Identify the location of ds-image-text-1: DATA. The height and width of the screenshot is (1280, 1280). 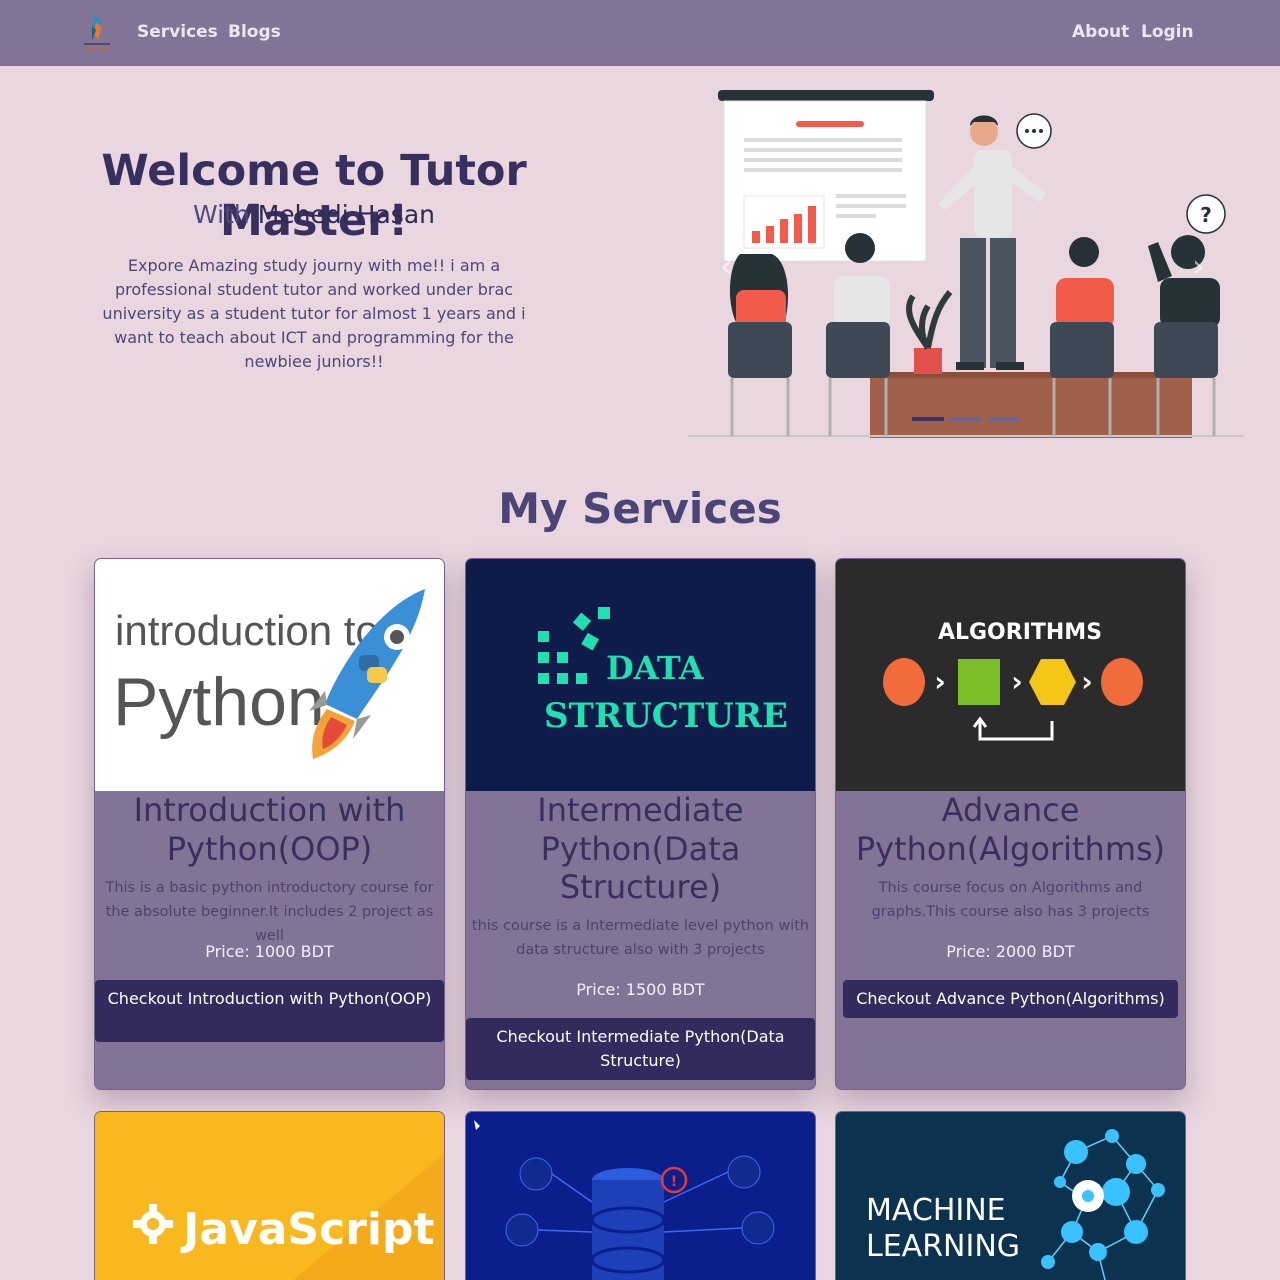
(655, 668).